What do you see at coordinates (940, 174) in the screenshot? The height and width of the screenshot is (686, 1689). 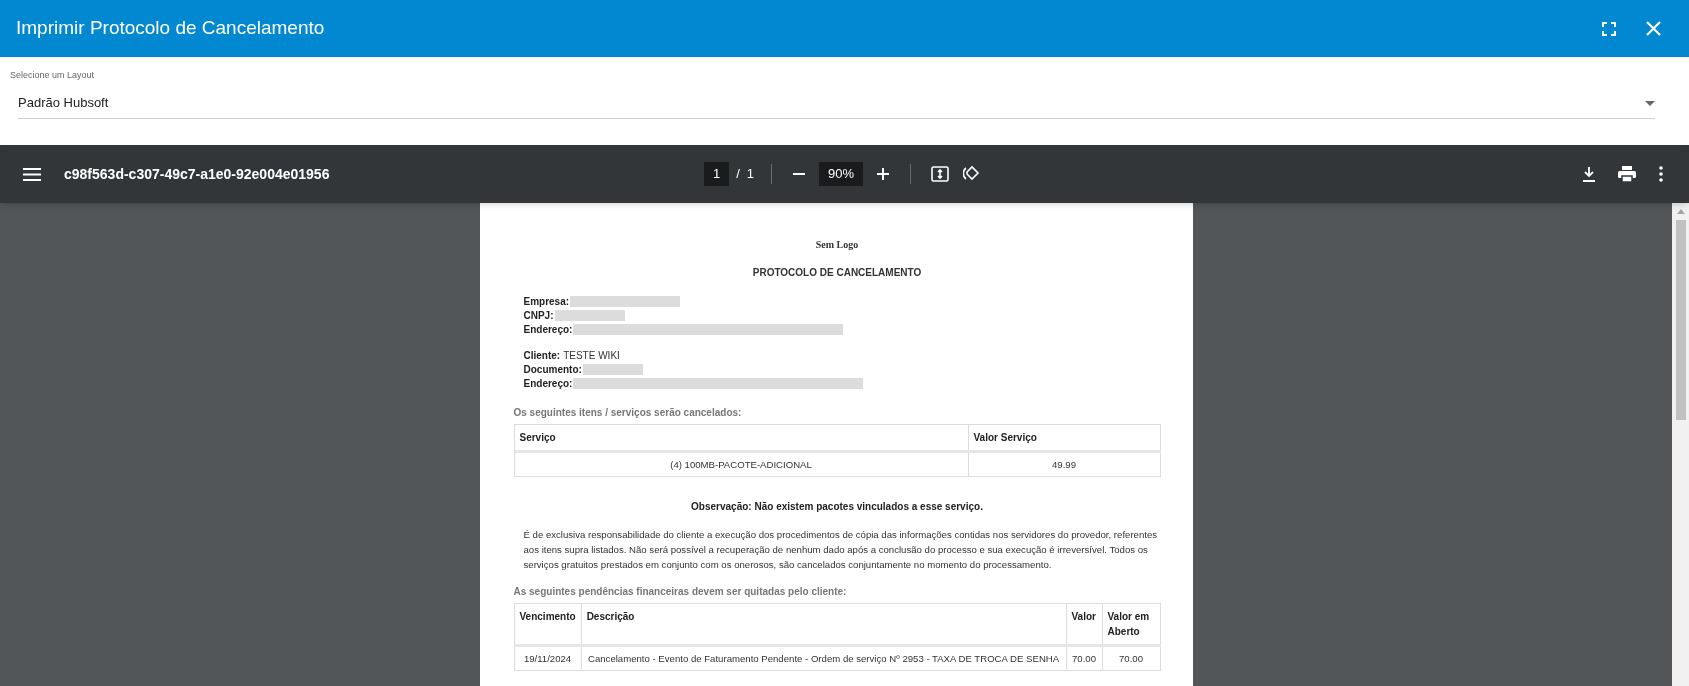 I see `fit-page-icon` at bounding box center [940, 174].